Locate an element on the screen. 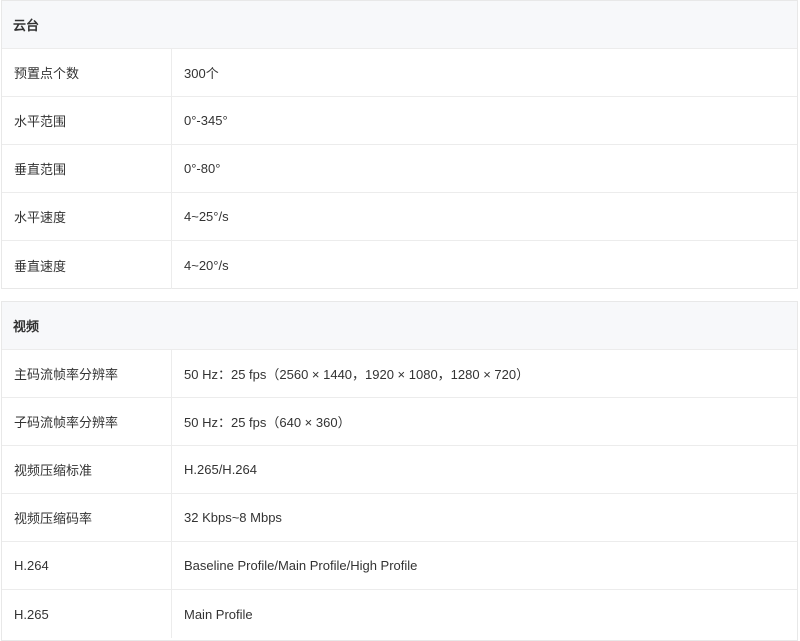 The image size is (800, 641). spec-key: 垂直范围 is located at coordinates (87, 168).